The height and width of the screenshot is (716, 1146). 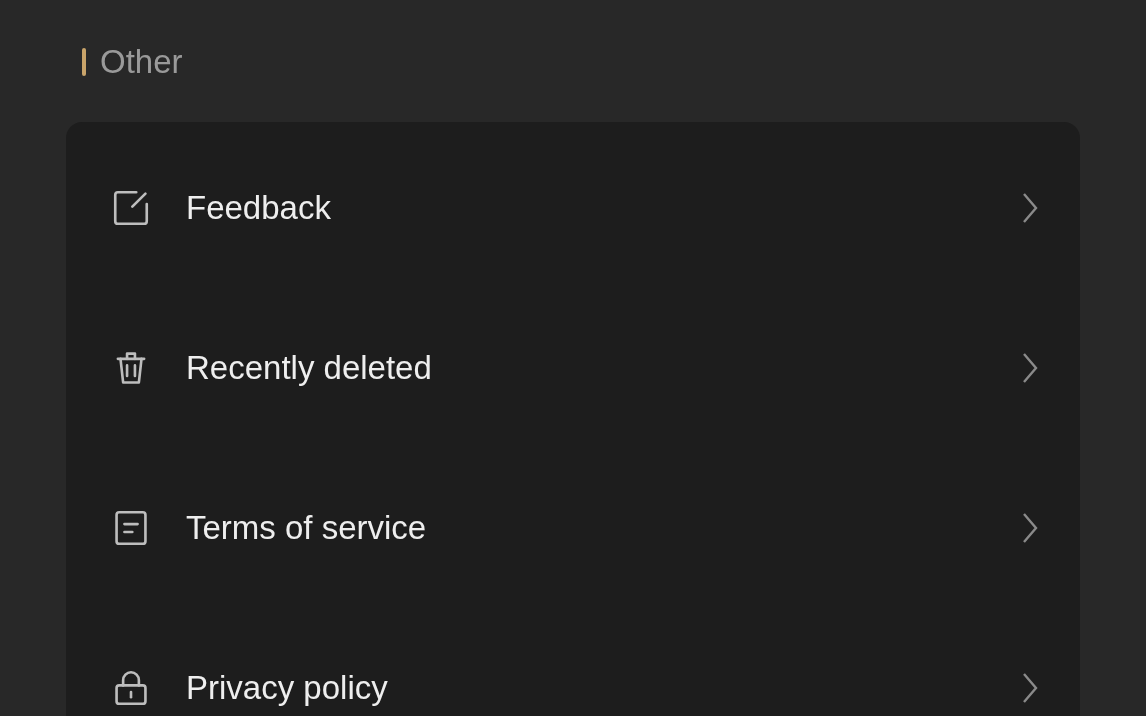 I want to click on menu-item-label: Recently deleted, so click(x=309, y=368).